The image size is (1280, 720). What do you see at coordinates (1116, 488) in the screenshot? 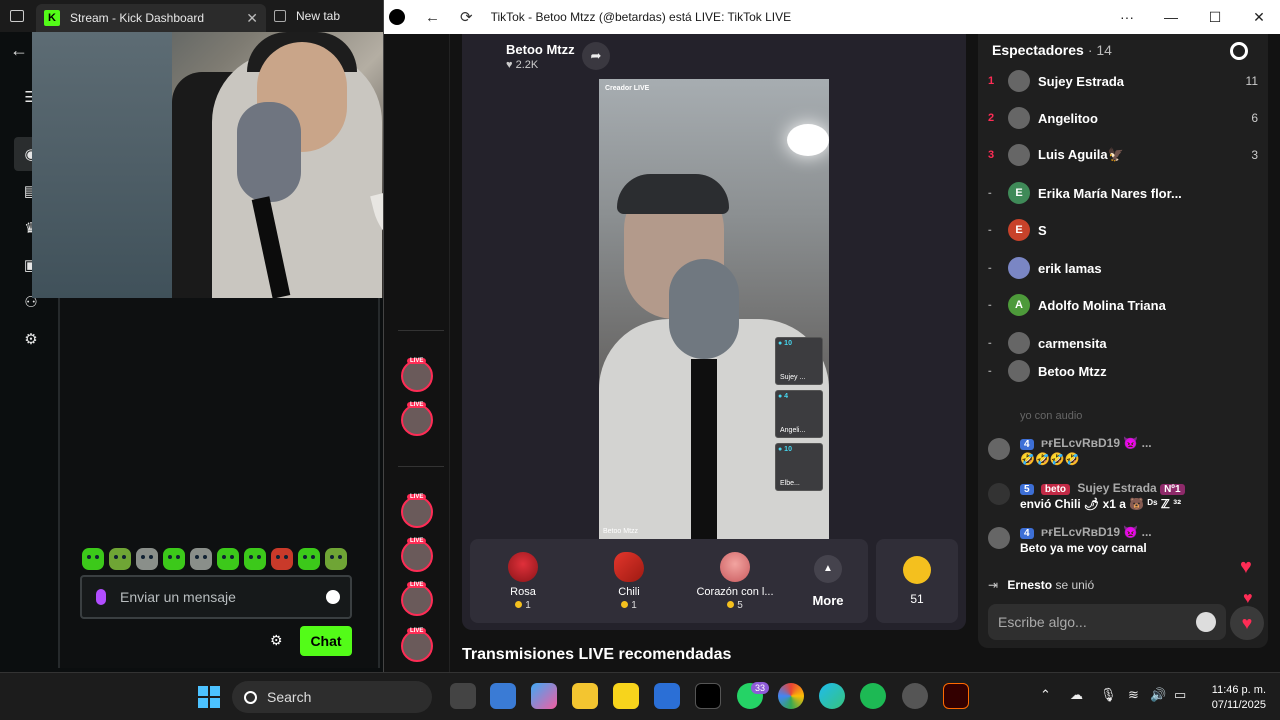
I see `chat-username: Sujey Estrada` at bounding box center [1116, 488].